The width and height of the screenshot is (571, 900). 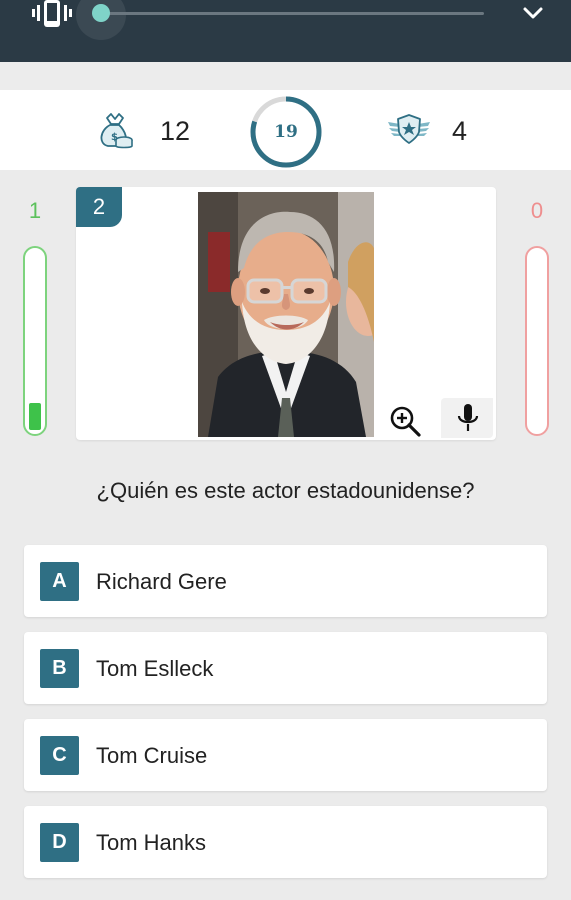 What do you see at coordinates (35, 416) in the screenshot?
I see `correct-progress-fill` at bounding box center [35, 416].